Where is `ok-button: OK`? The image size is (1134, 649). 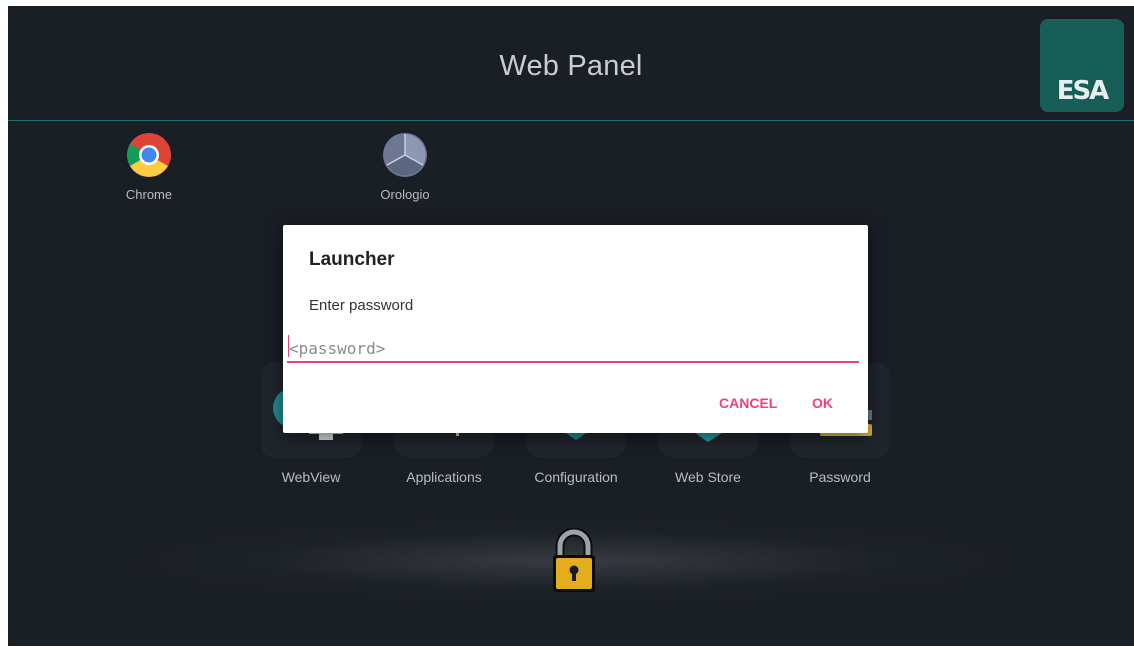 ok-button: OK is located at coordinates (822, 403).